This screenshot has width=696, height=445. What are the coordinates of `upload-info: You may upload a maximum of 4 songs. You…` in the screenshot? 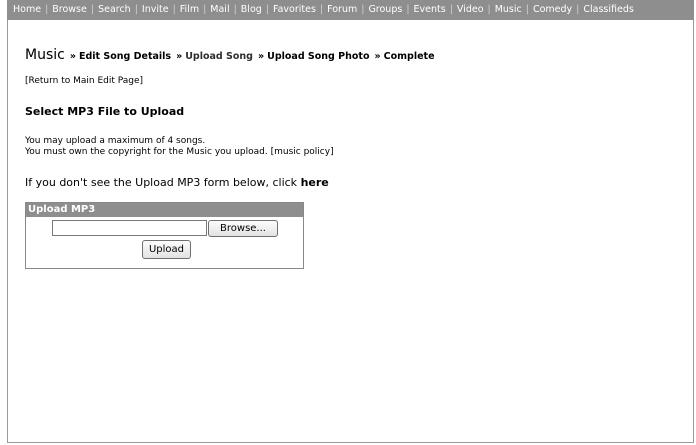 It's located at (179, 147).